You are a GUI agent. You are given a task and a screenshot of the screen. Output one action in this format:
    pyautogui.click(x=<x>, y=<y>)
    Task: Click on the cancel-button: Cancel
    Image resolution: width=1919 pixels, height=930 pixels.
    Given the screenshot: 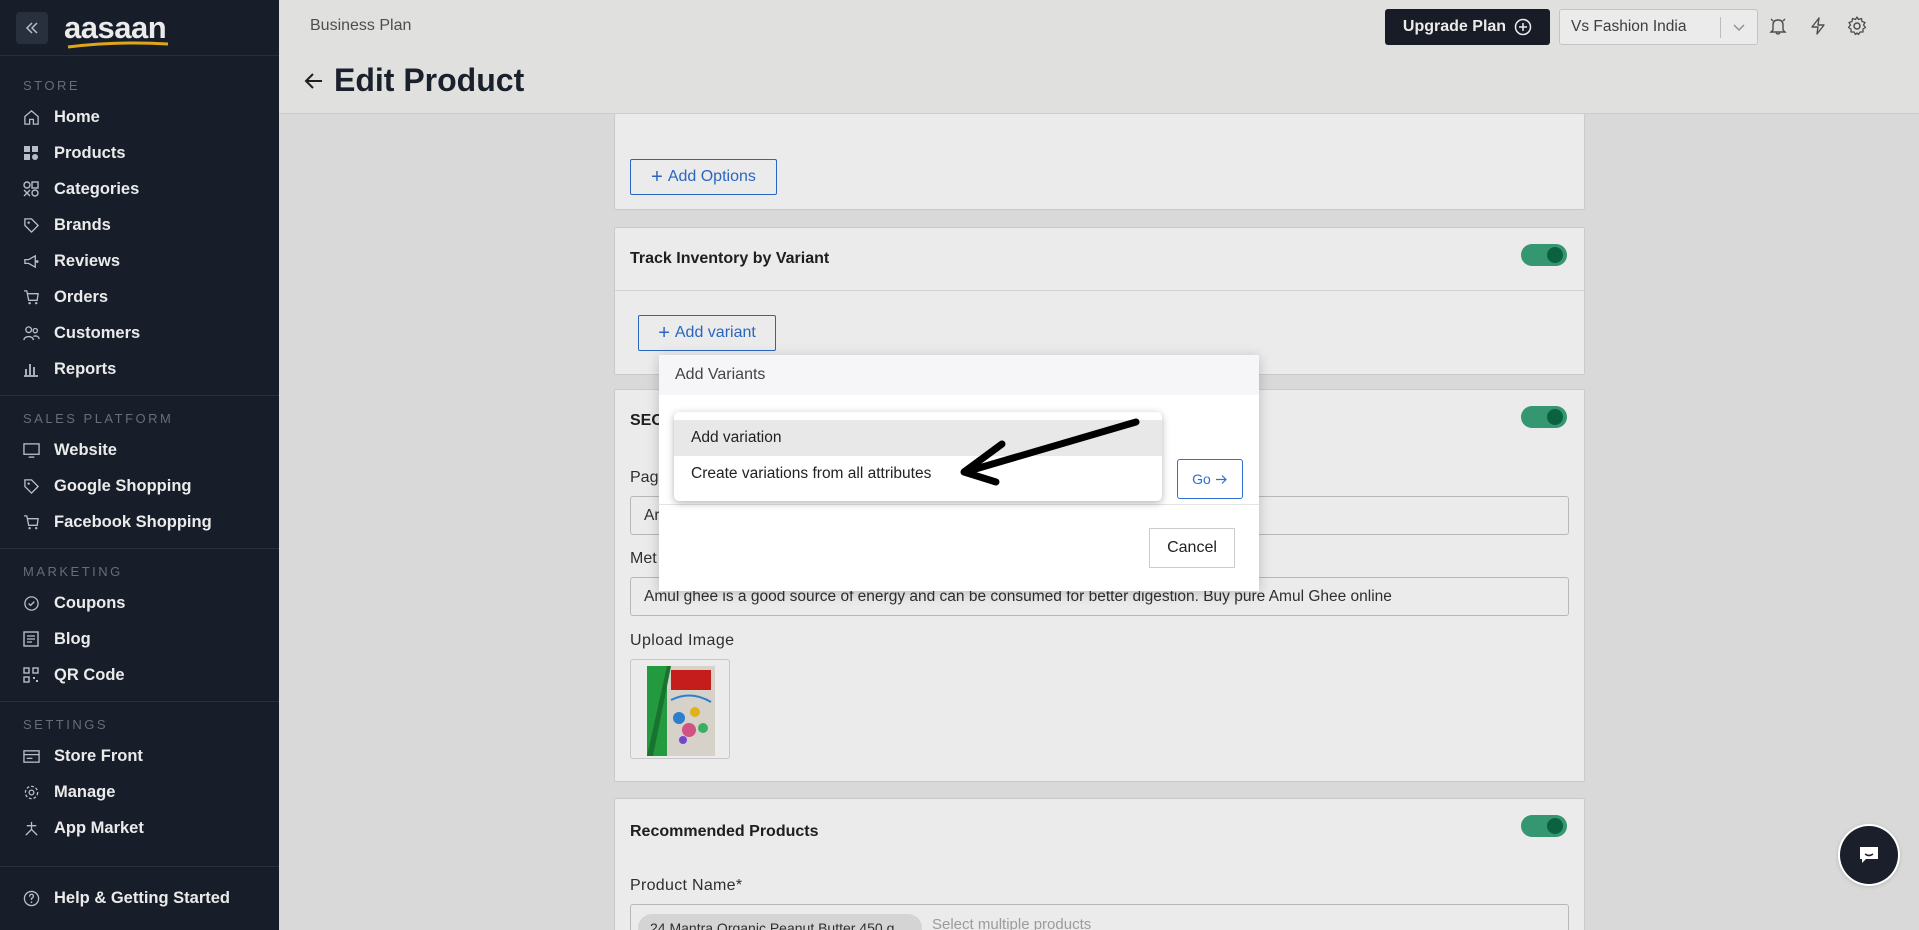 What is the action you would take?
    pyautogui.click(x=1192, y=548)
    